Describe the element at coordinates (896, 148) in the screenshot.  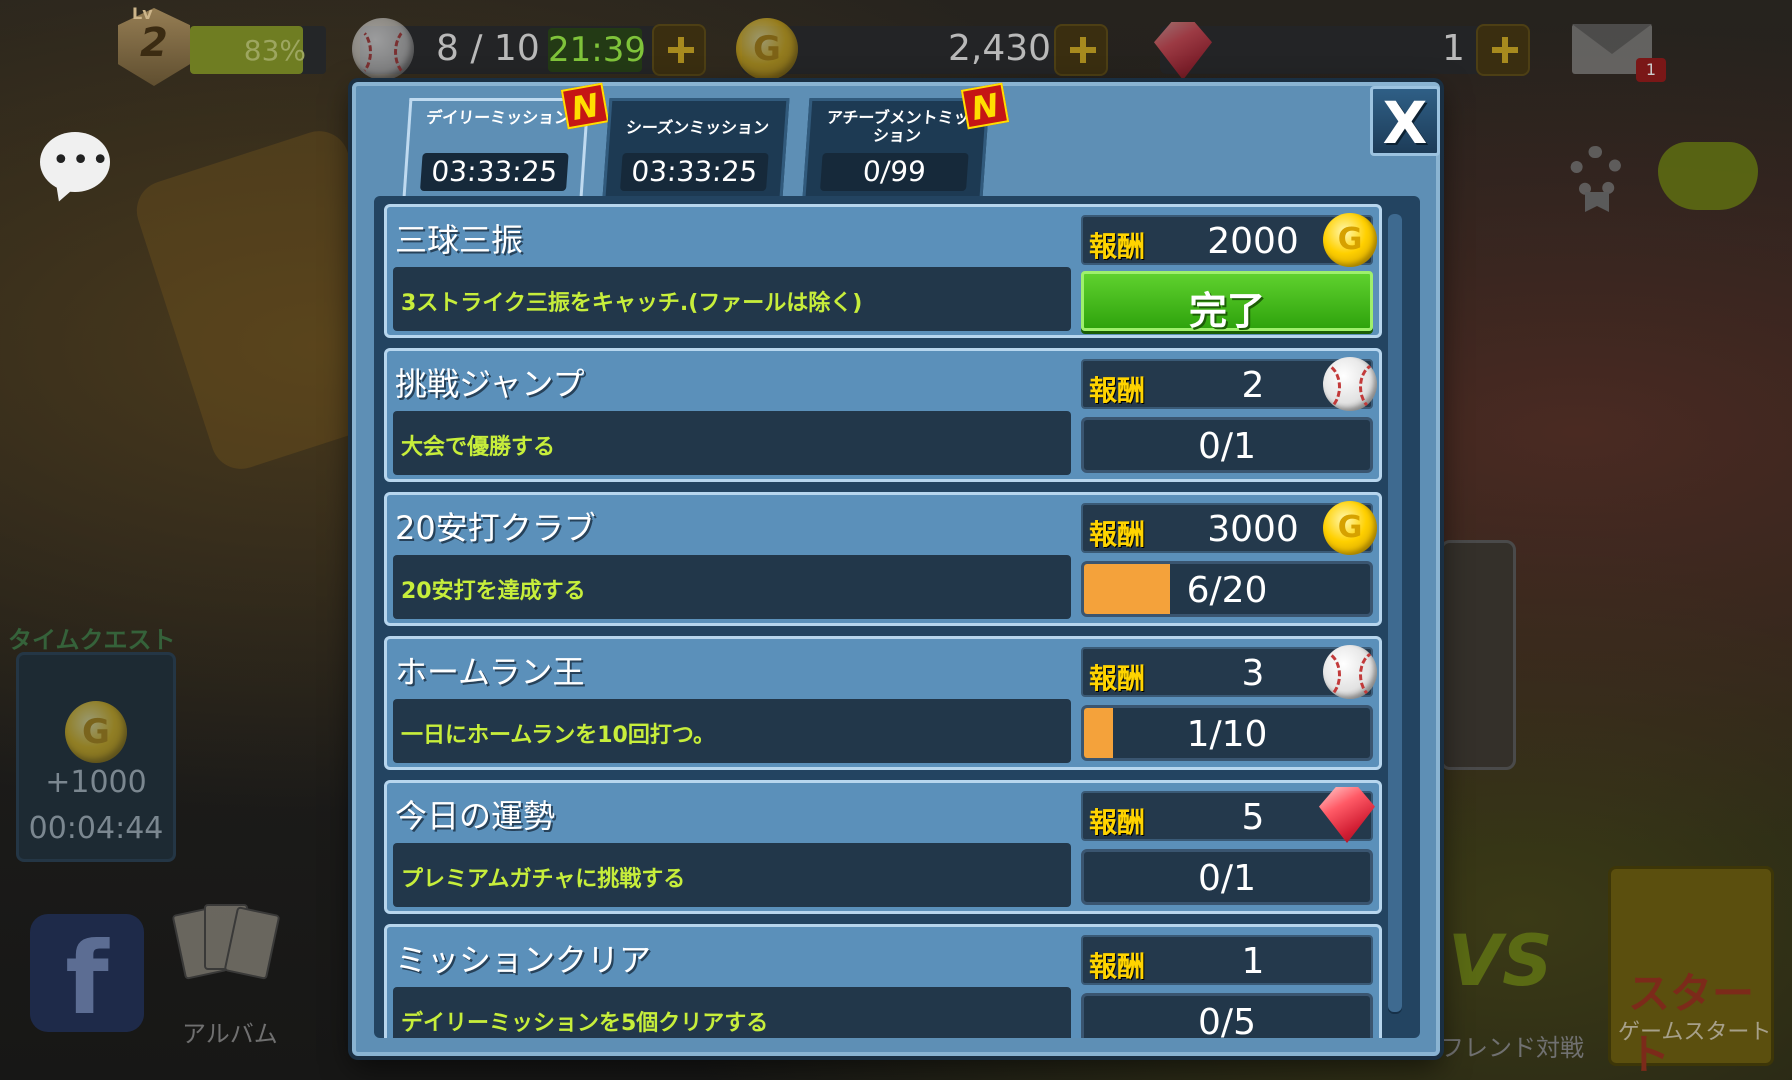
I see `tab-achievement-mission: アチーブメントミッション 0/99` at that location.